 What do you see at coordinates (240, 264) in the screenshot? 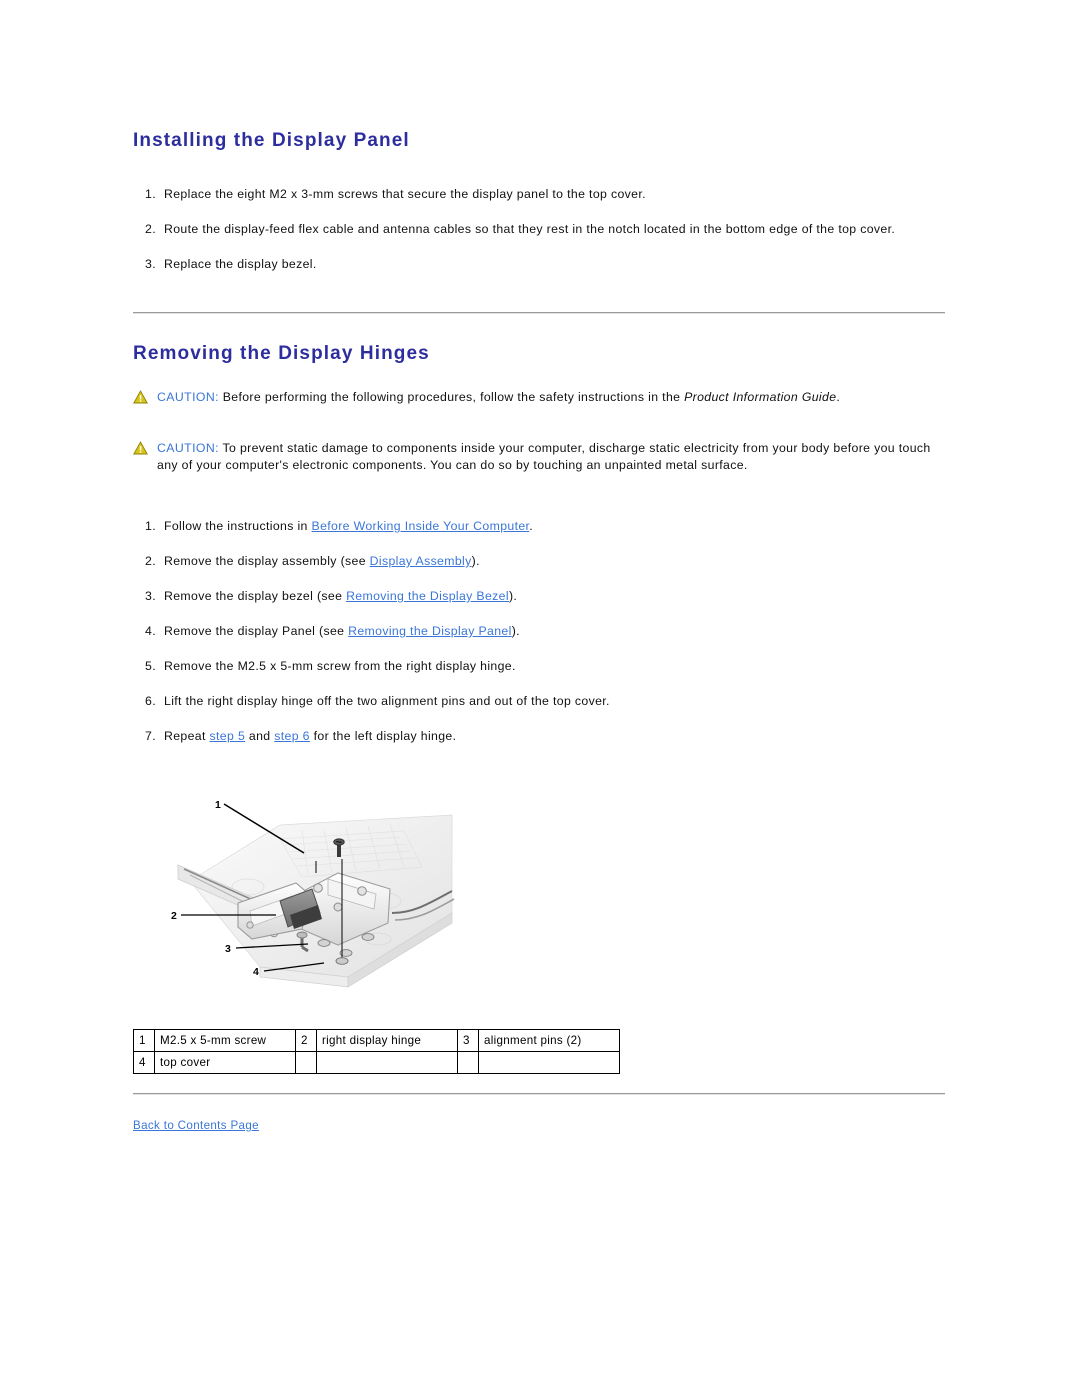
I see `step-text: Replace the display bezel.` at bounding box center [240, 264].